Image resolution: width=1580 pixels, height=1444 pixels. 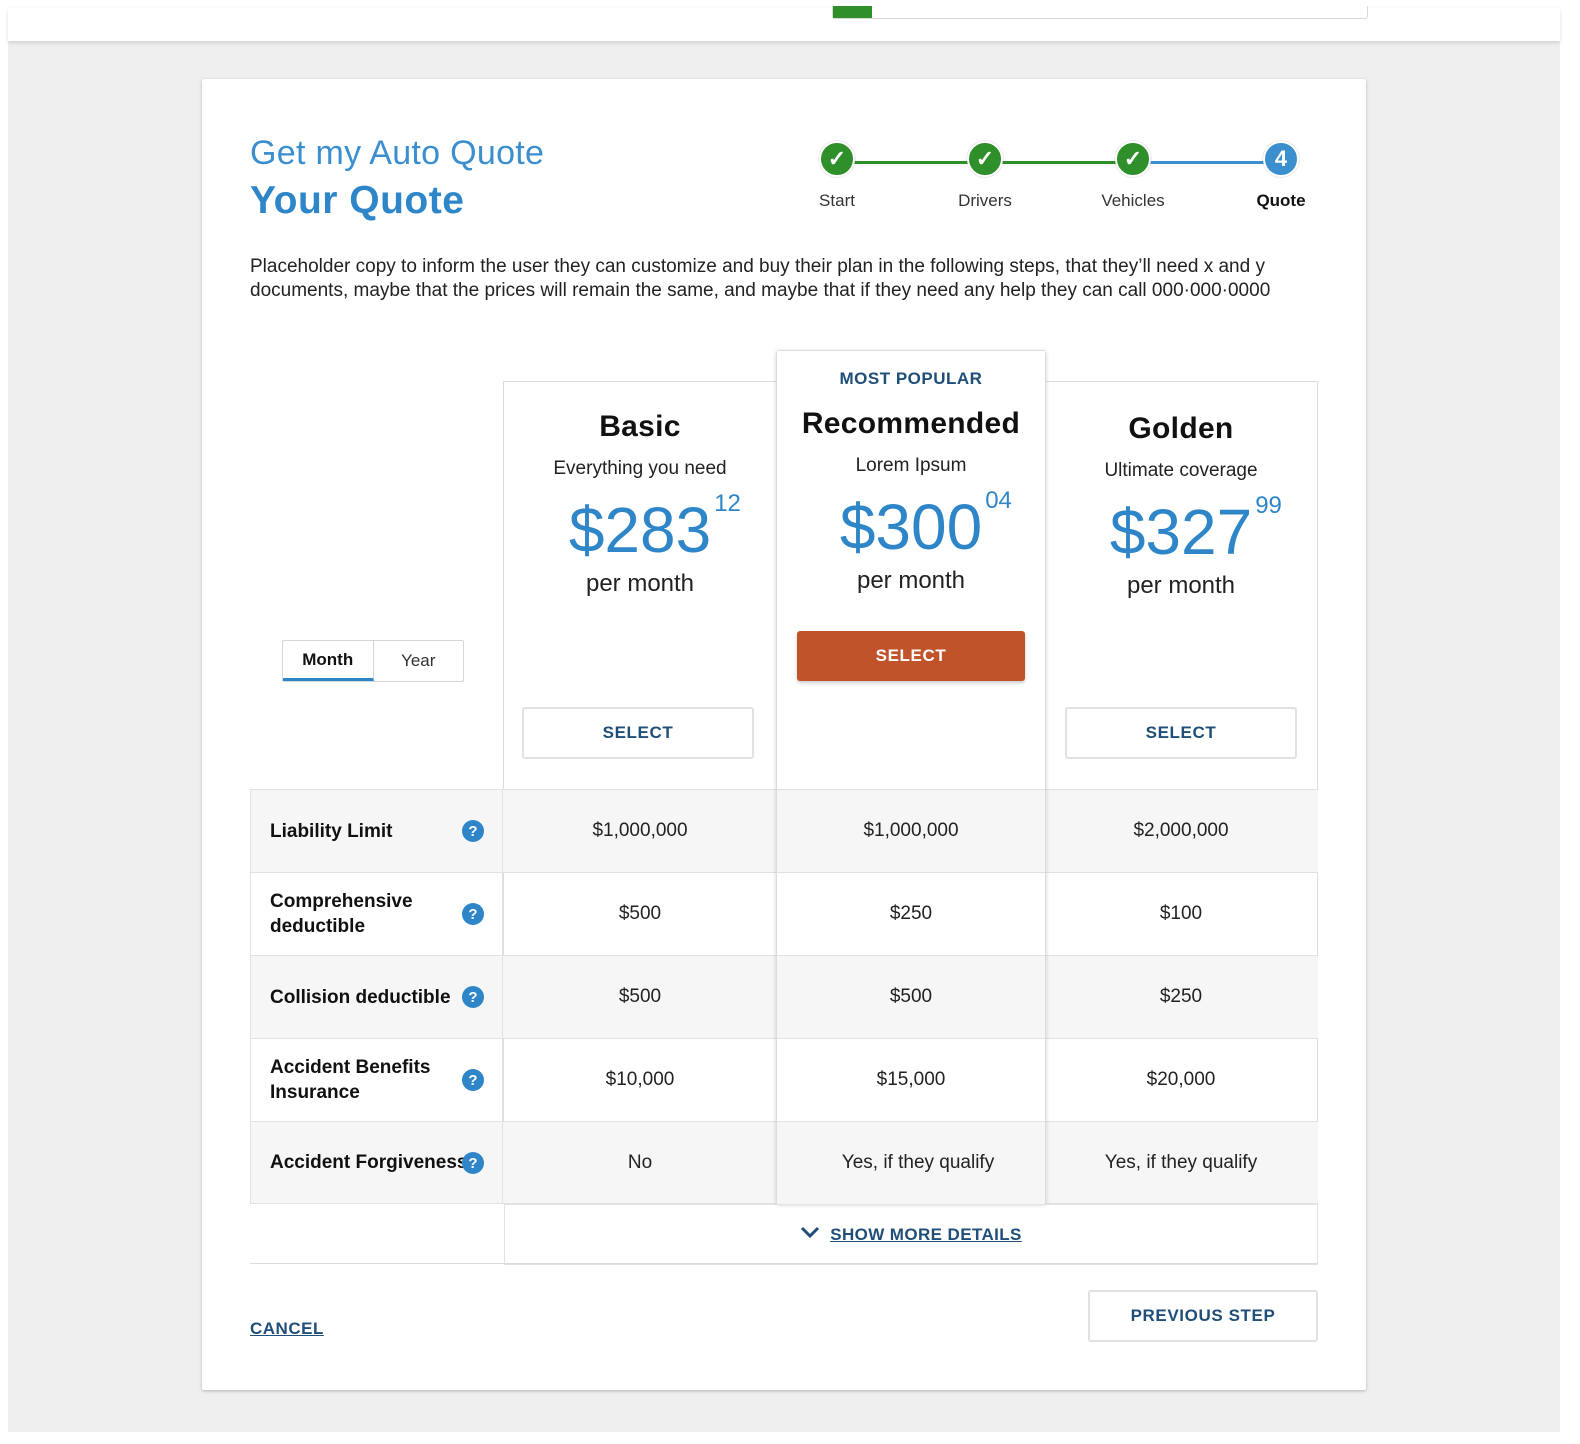 I want to click on billing-period-toggle: Month Year, so click(x=373, y=661).